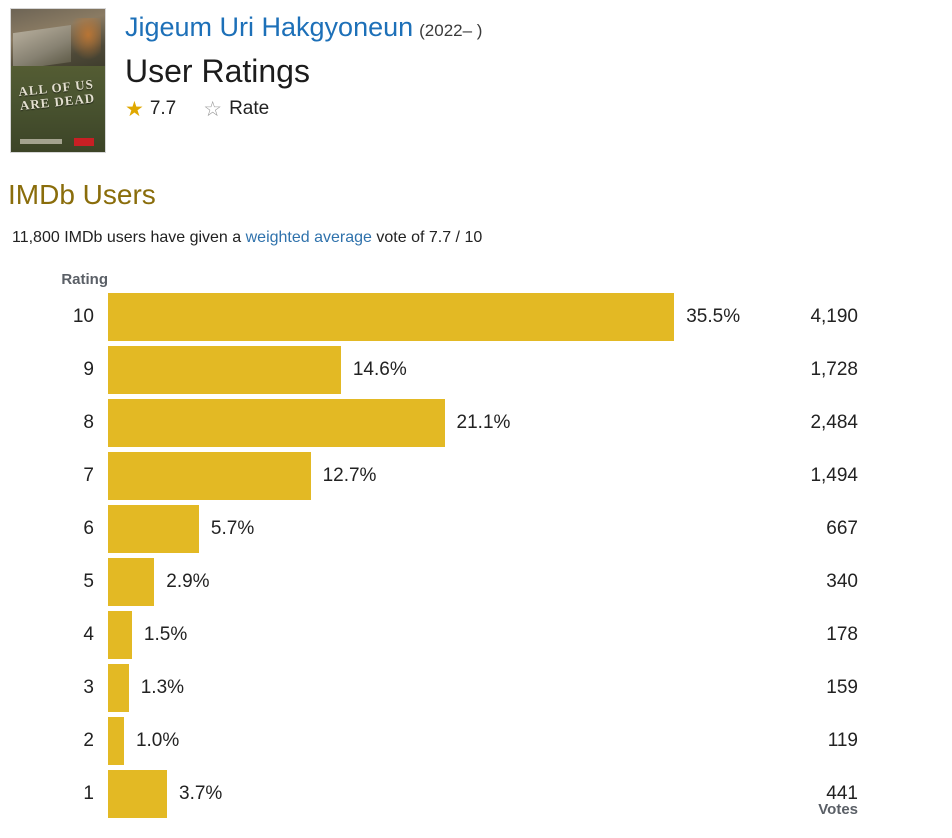 Image resolution: width=952 pixels, height=838 pixels. What do you see at coordinates (157, 740) in the screenshot?
I see `percent-label: 1.0%` at bounding box center [157, 740].